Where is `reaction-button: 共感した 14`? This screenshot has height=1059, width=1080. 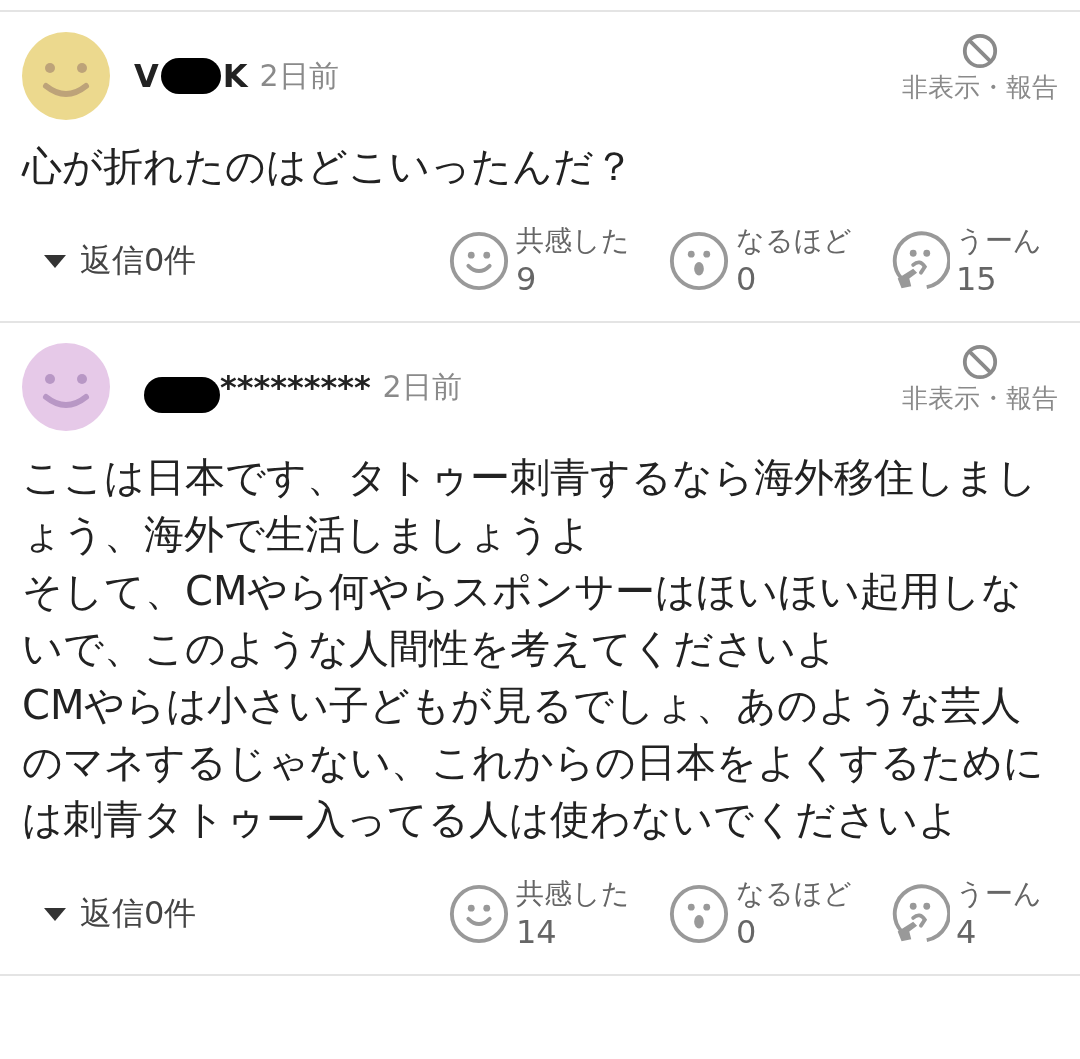
reaction-button: 共感した 14 is located at coordinates (552, 914).